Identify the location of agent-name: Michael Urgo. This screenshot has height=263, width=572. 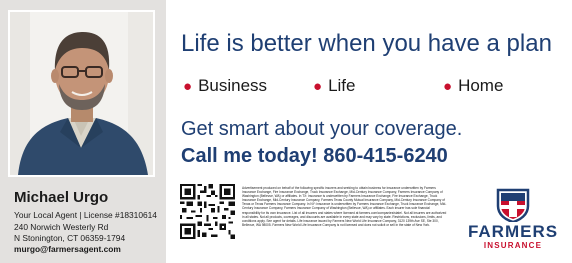
(61, 197).